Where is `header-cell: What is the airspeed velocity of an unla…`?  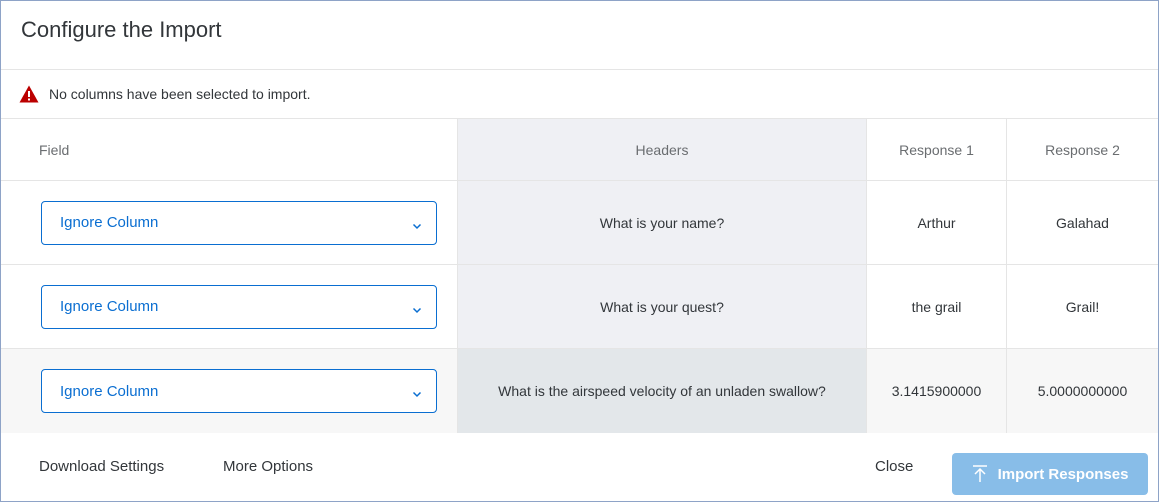 header-cell: What is the airspeed velocity of an unla… is located at coordinates (662, 391).